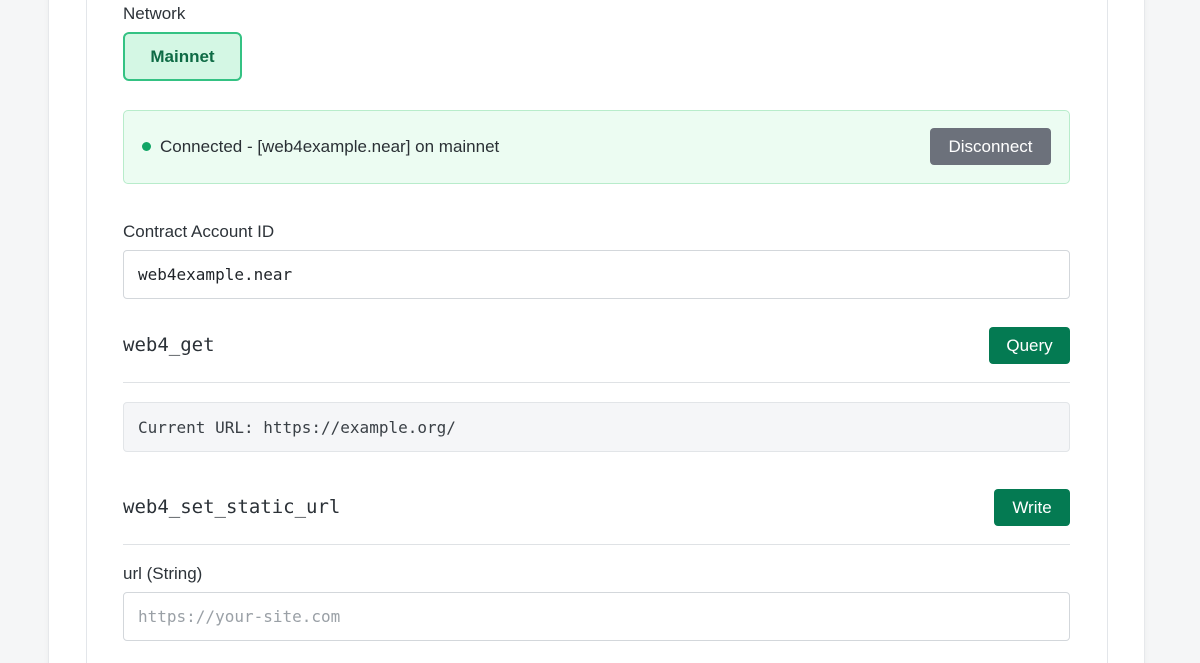 Image resolution: width=1200 pixels, height=663 pixels. I want to click on query-button: Query, so click(1029, 345).